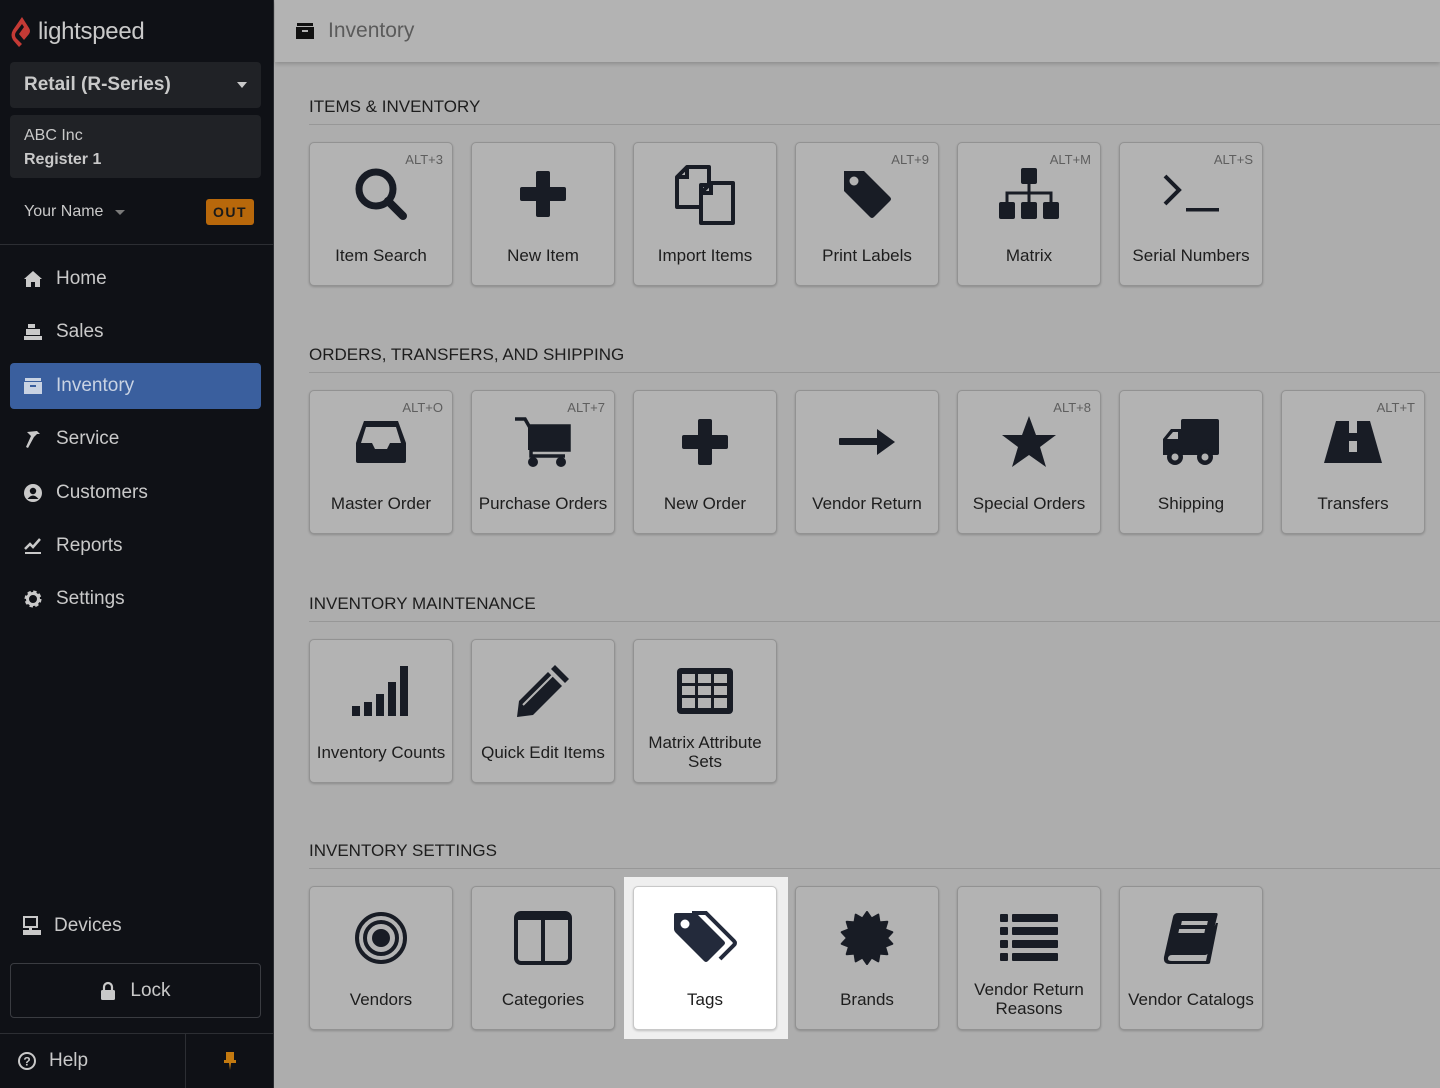 The width and height of the screenshot is (1440, 1088). I want to click on tile-transfers: ALT+T Transfers, so click(1353, 462).